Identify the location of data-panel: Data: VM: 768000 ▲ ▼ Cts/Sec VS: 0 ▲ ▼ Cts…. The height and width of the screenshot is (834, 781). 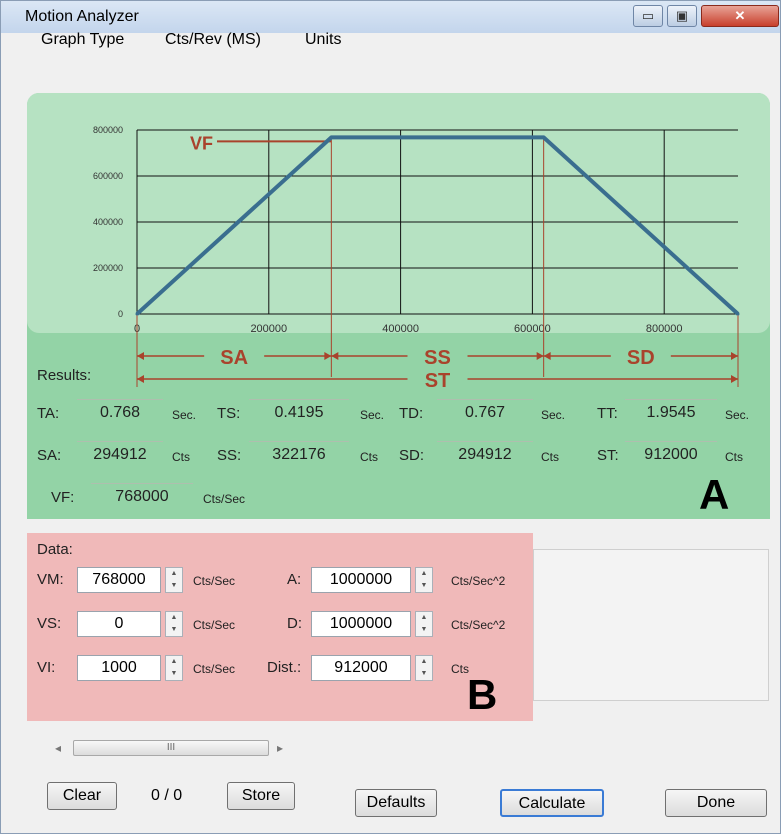
(280, 627).